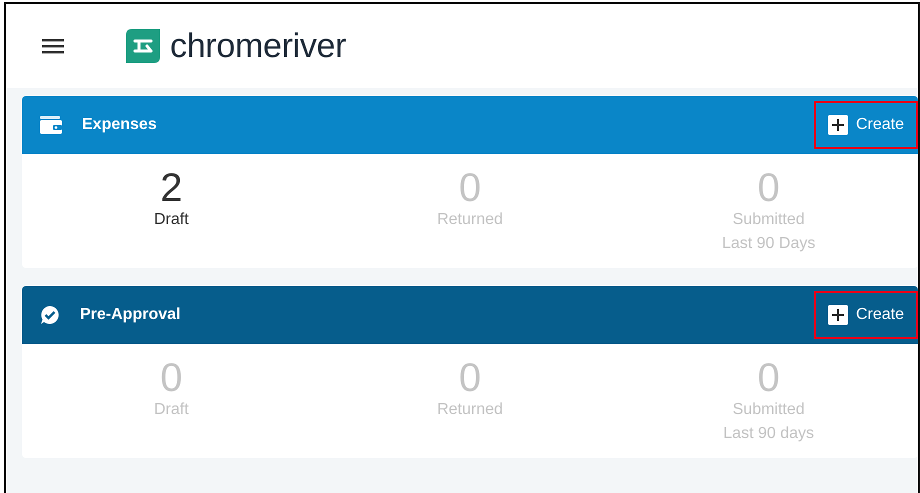  What do you see at coordinates (769, 244) in the screenshot?
I see `stat-sublabel: Last 90 Days` at bounding box center [769, 244].